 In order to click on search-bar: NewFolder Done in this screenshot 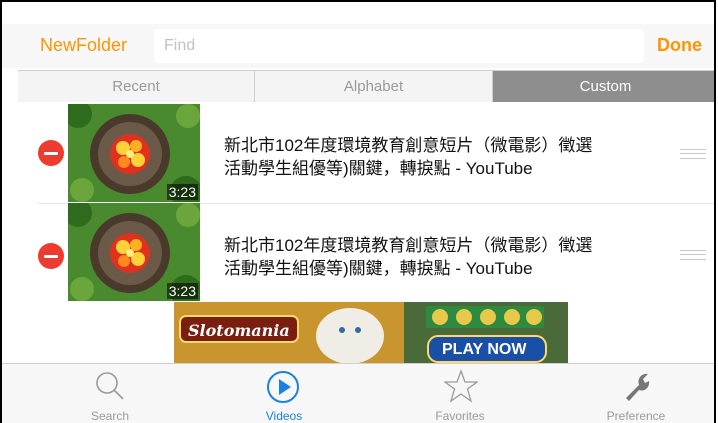, I will do `click(358, 46)`.